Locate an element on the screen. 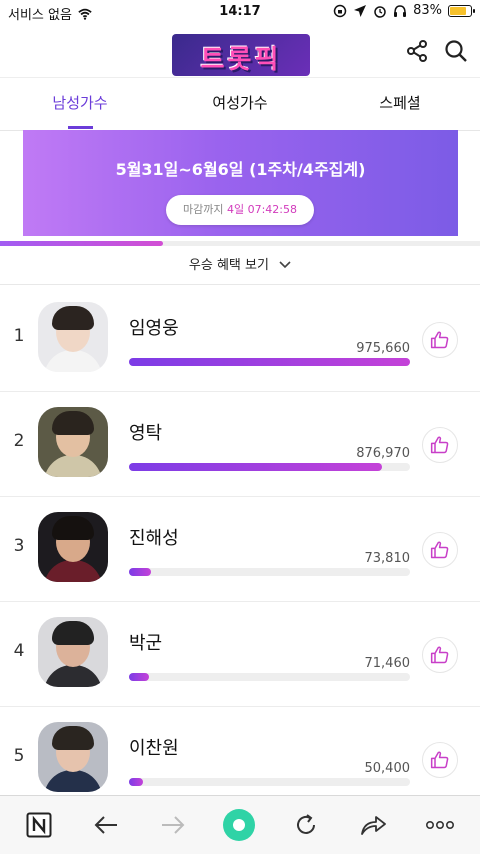  search-icon is located at coordinates (456, 51).